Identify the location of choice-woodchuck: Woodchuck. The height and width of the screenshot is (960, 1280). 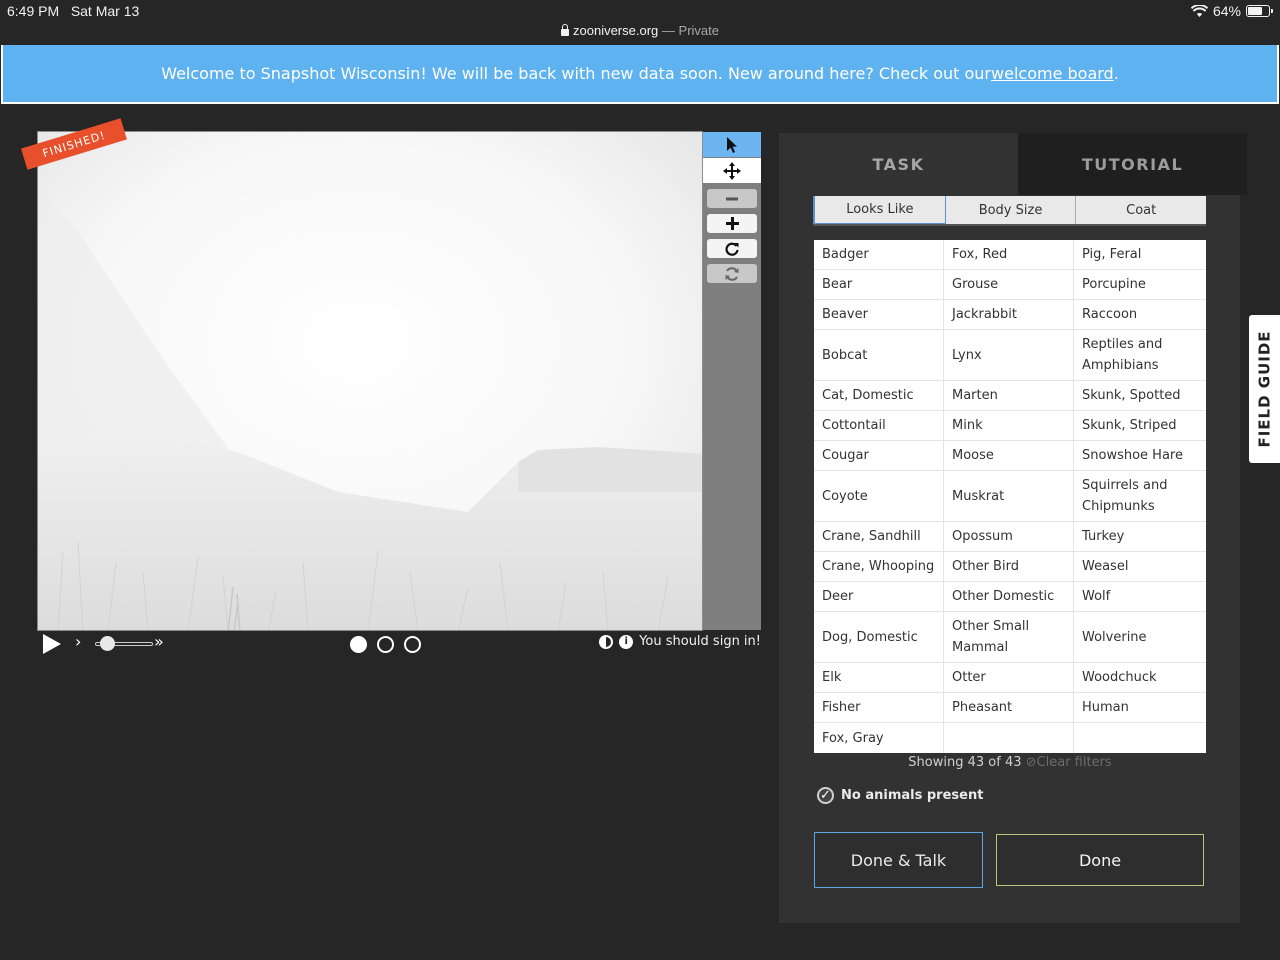
(1140, 678).